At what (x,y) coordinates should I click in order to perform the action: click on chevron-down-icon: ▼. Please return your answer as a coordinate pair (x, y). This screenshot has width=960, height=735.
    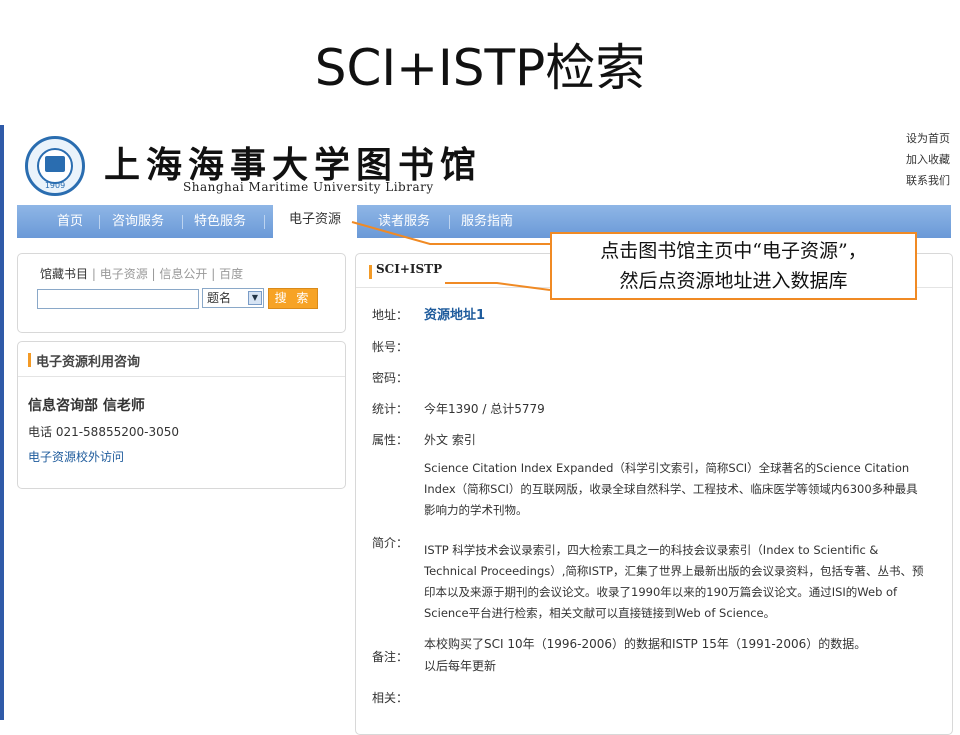
    Looking at the image, I should click on (255, 298).